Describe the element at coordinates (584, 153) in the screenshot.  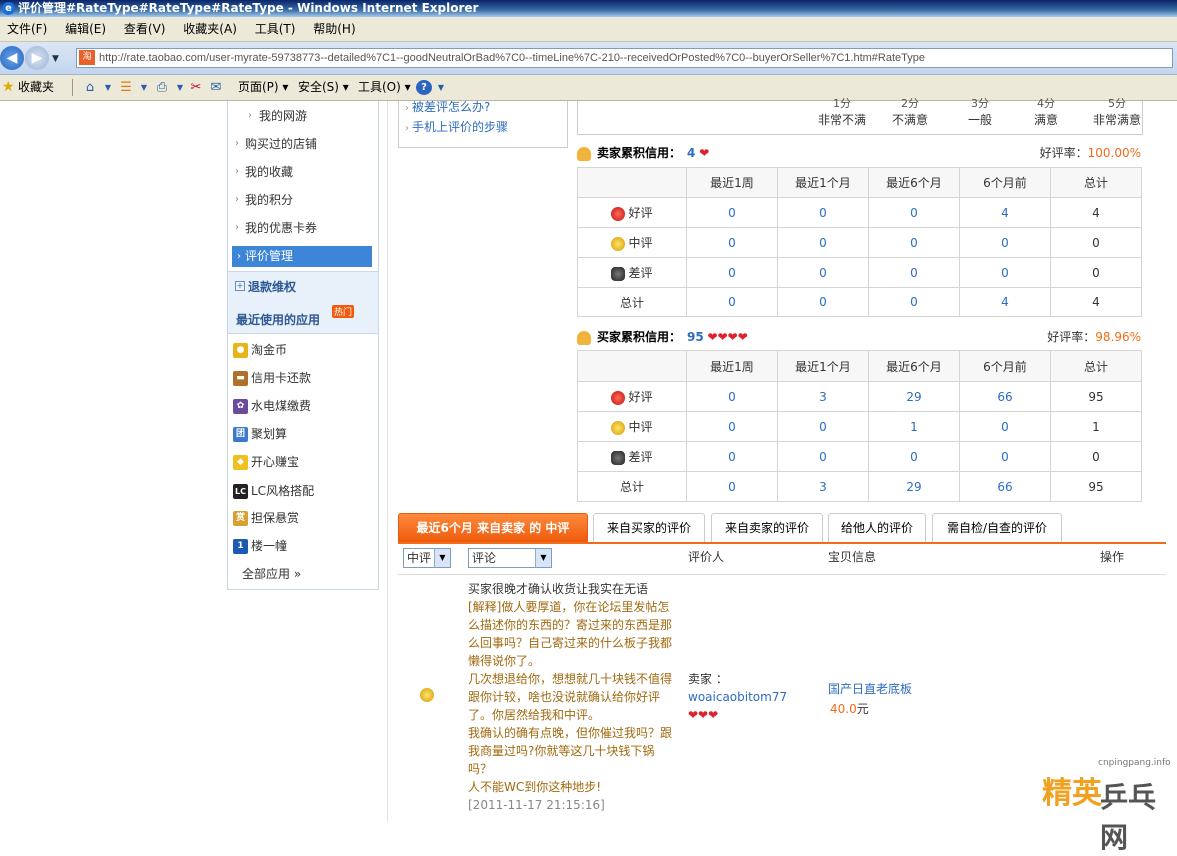
I see `seller-person-icon` at that location.